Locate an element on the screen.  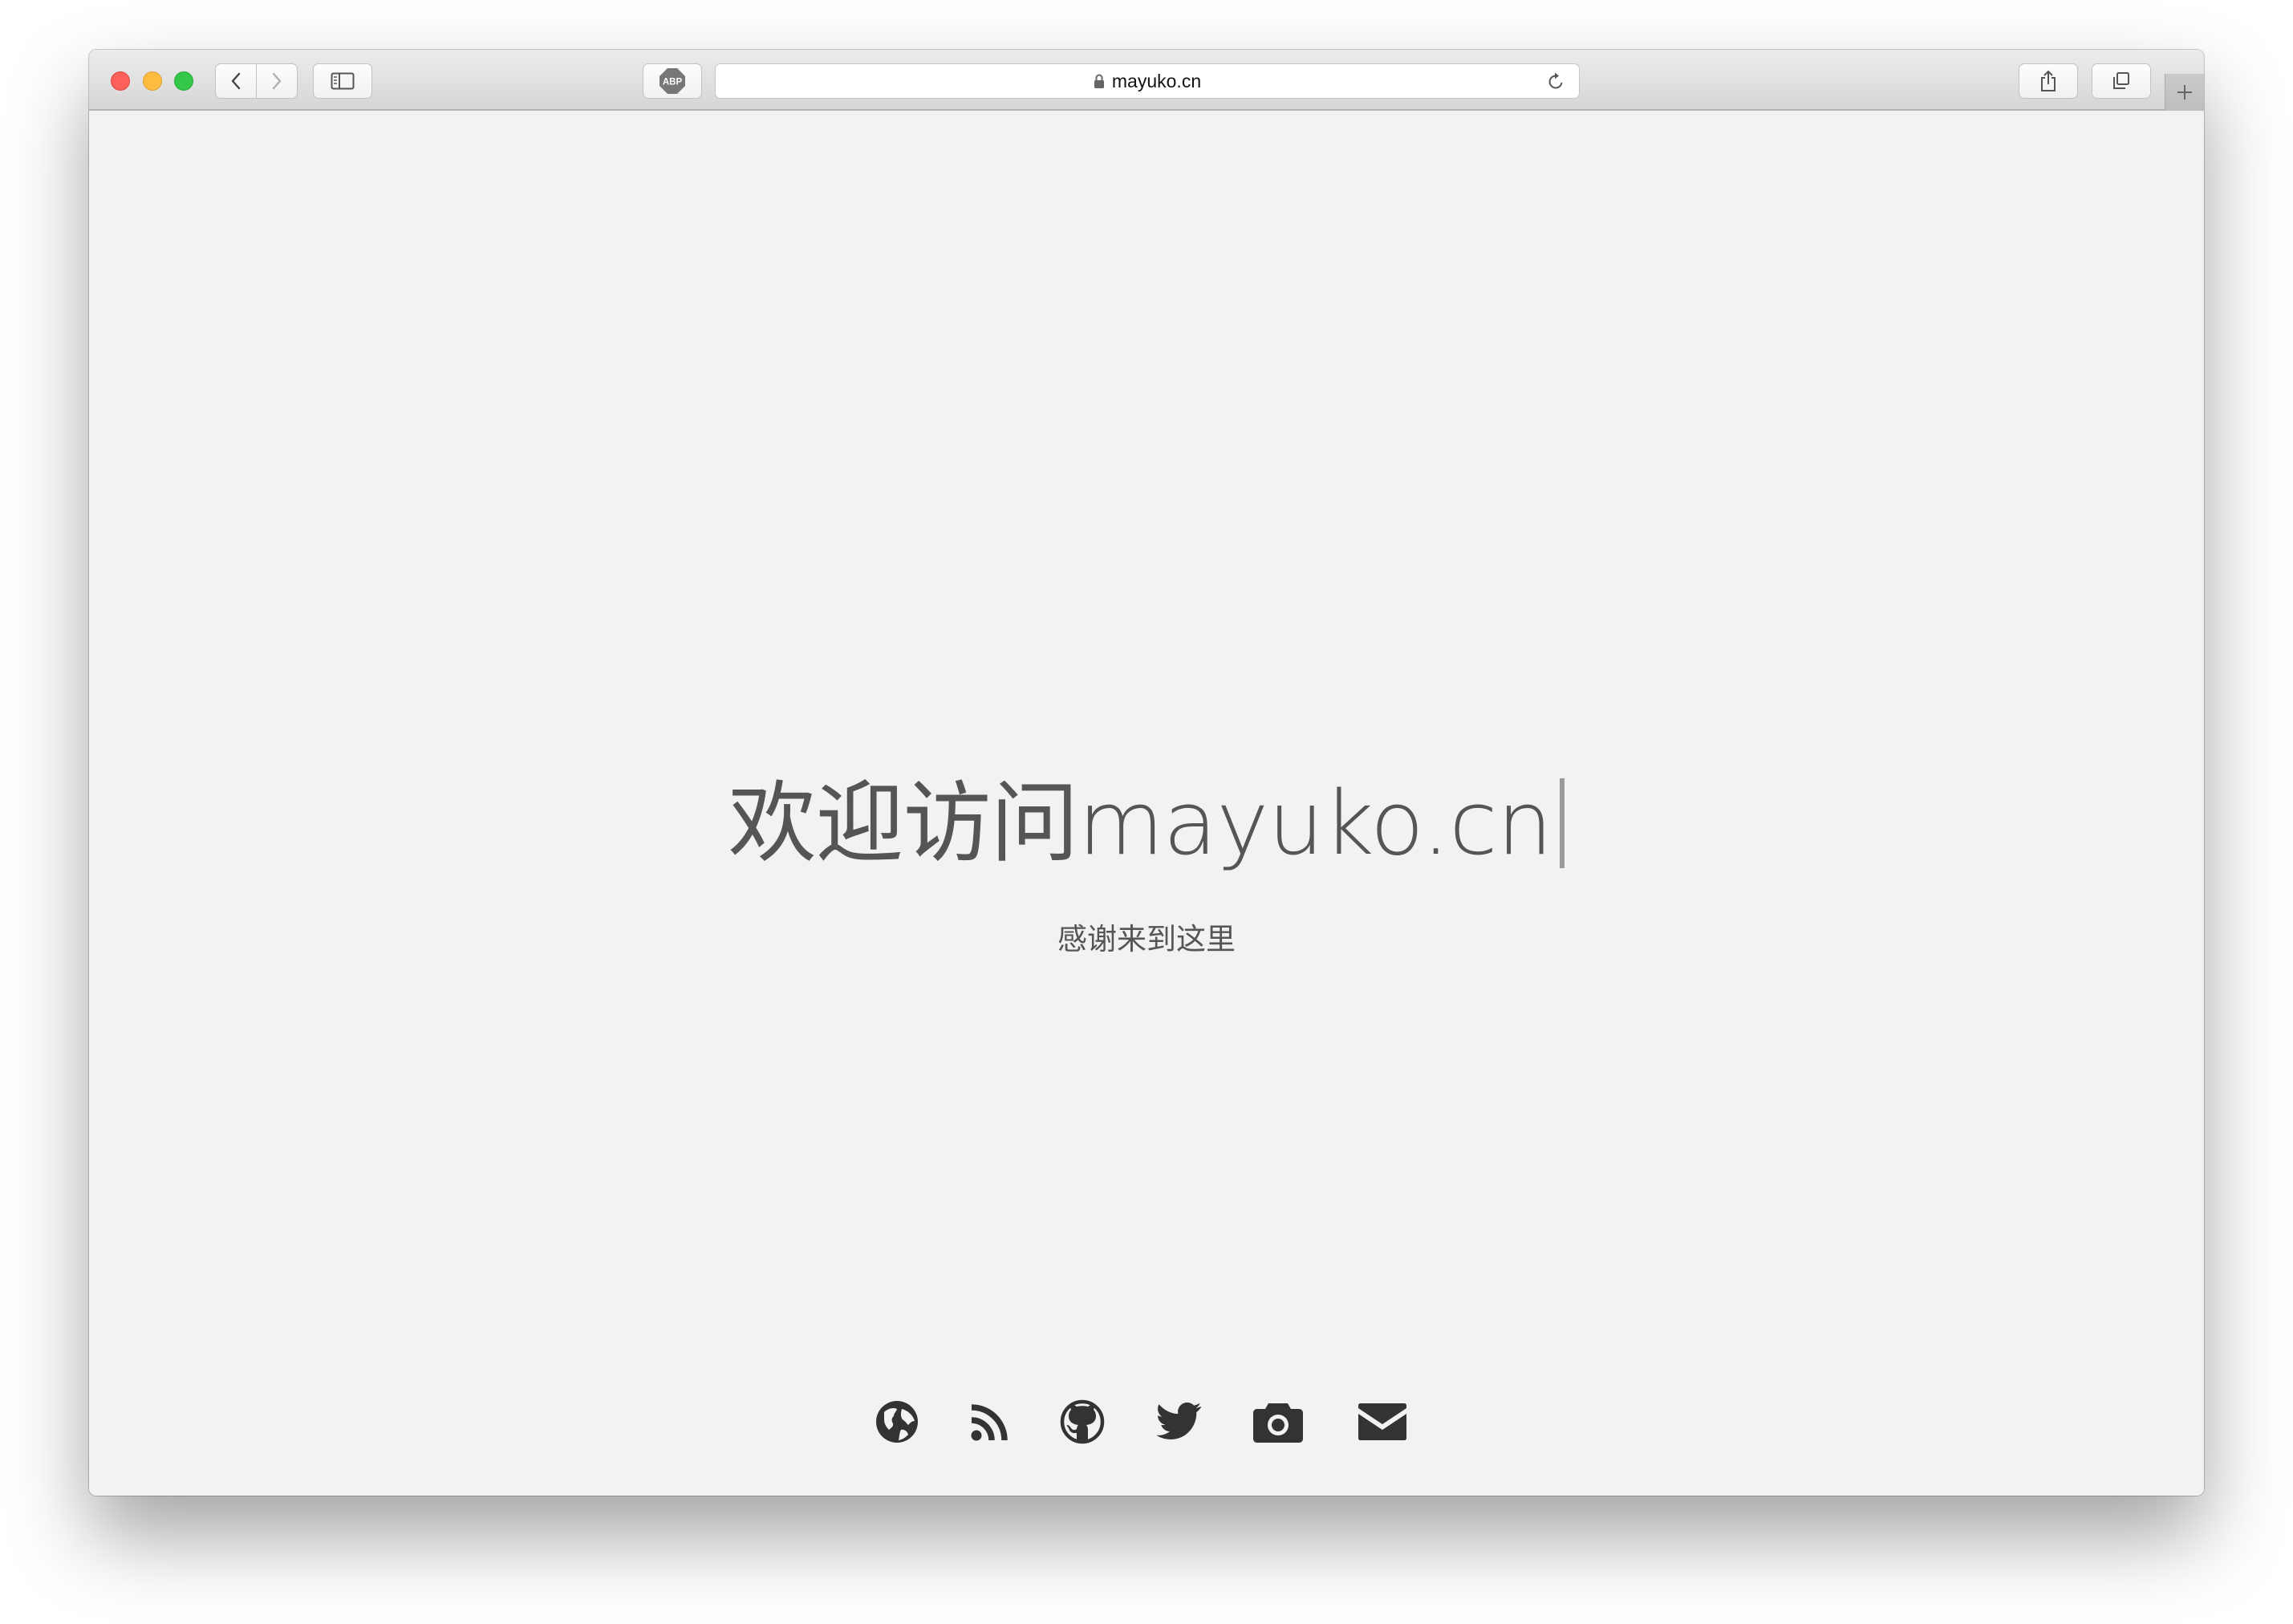
chevron-right-icon is located at coordinates (277, 81).